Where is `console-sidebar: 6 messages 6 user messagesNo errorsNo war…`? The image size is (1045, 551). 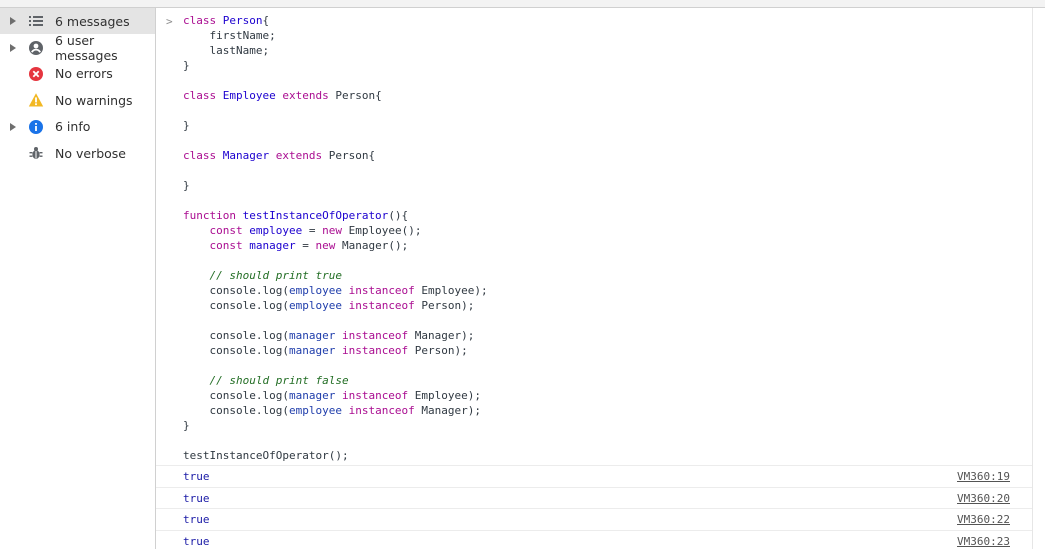
console-sidebar: 6 messages 6 user messagesNo errorsNo war… is located at coordinates (78, 278).